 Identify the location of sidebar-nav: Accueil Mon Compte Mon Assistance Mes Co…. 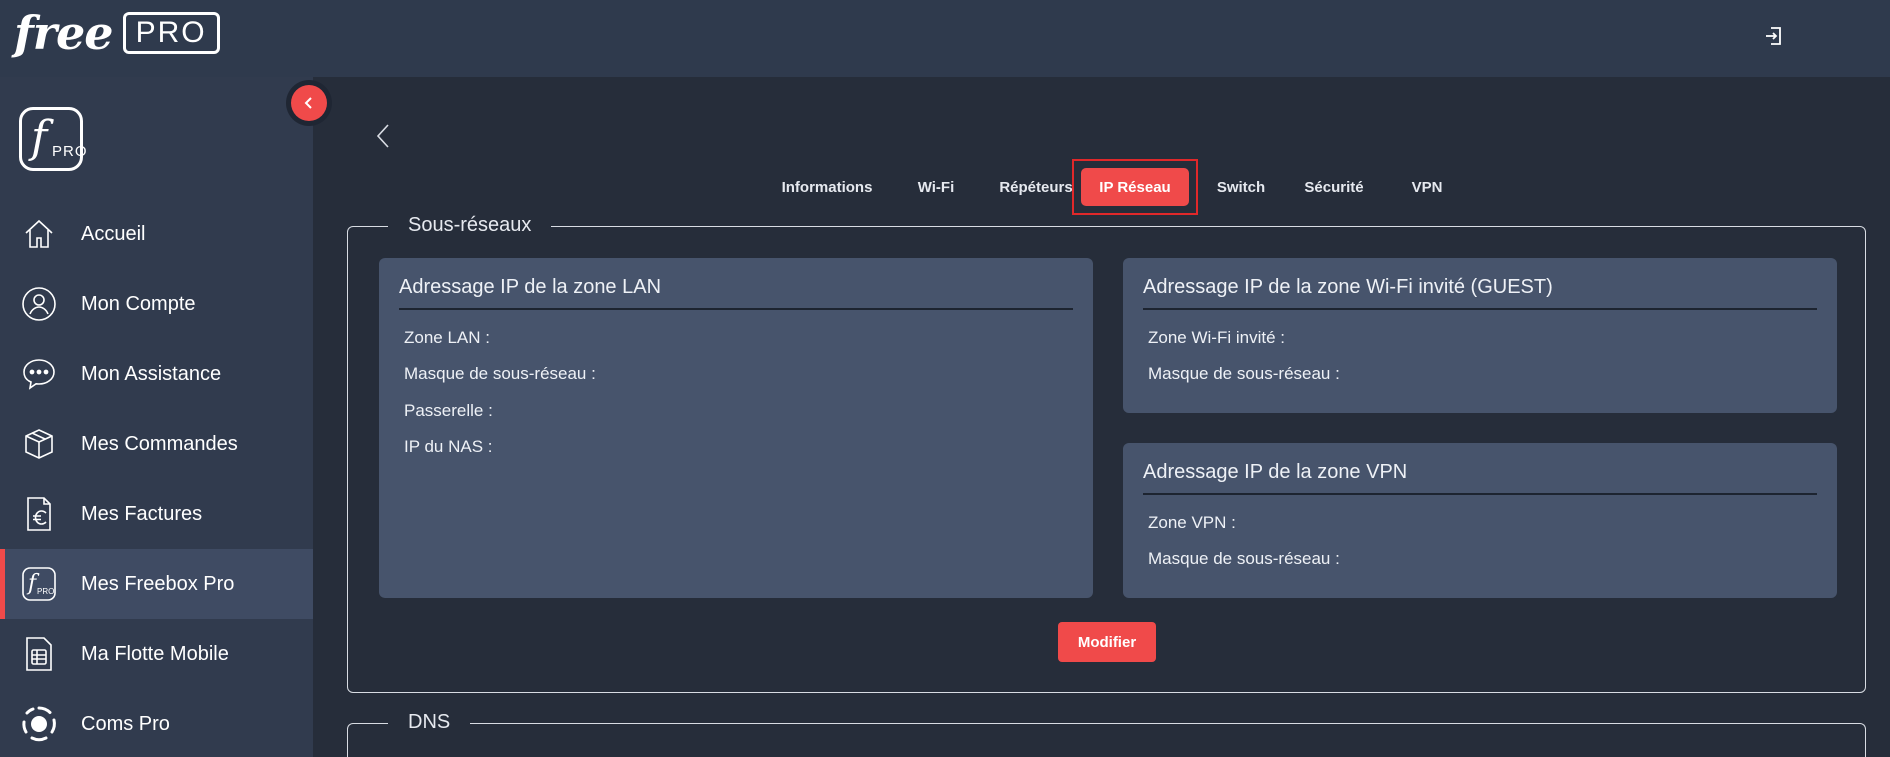
(156, 478).